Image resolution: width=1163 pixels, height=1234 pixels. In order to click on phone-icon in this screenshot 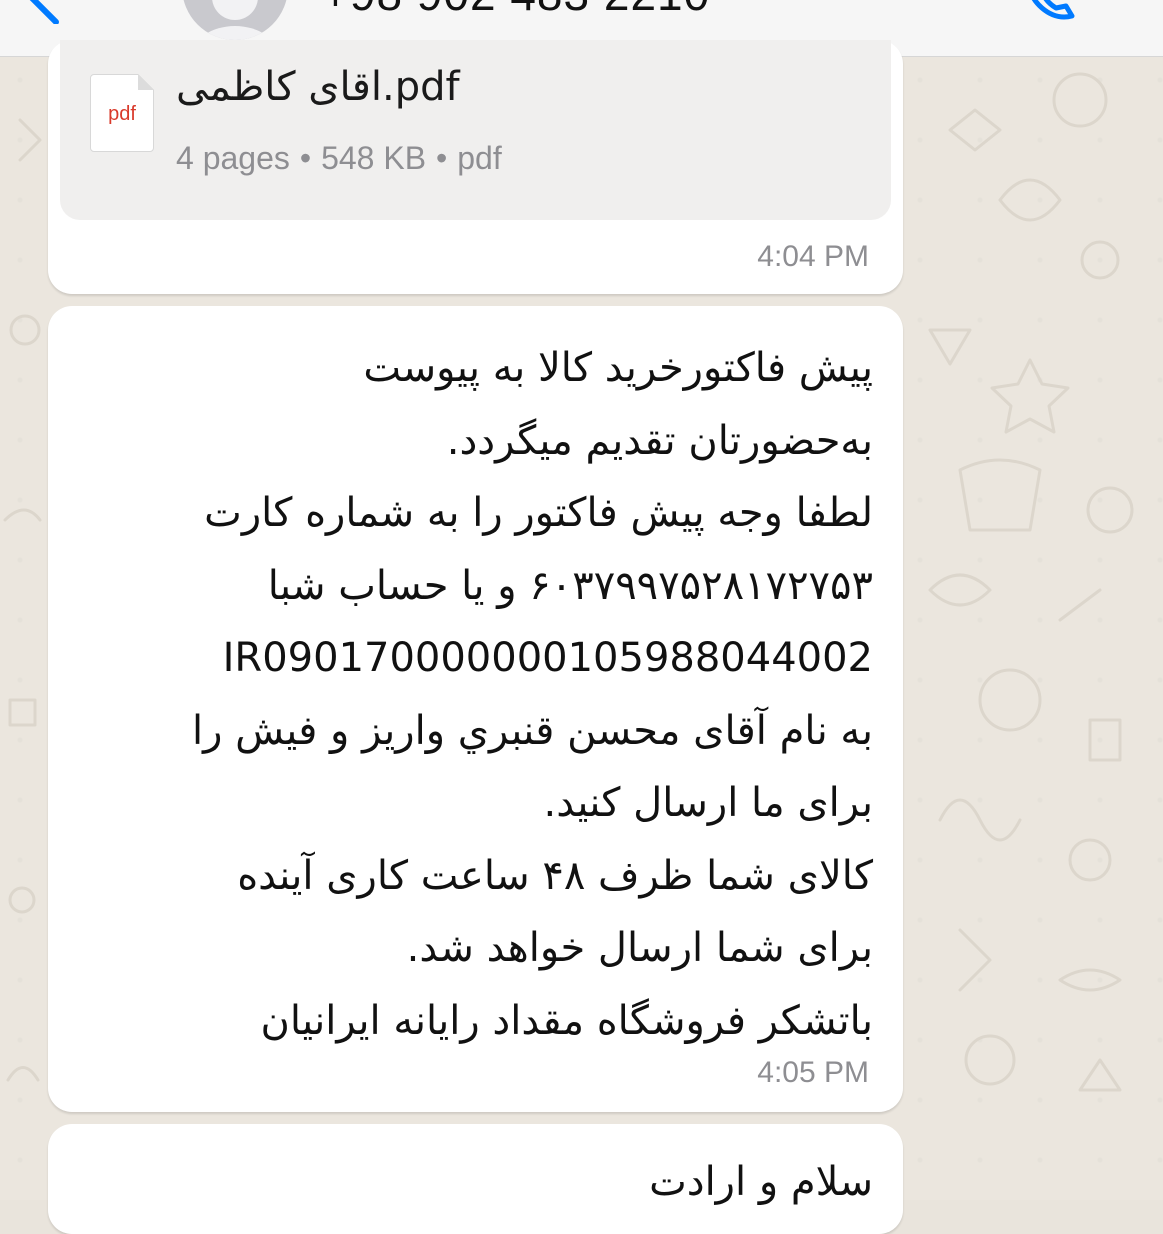, I will do `click(1052, 11)`.